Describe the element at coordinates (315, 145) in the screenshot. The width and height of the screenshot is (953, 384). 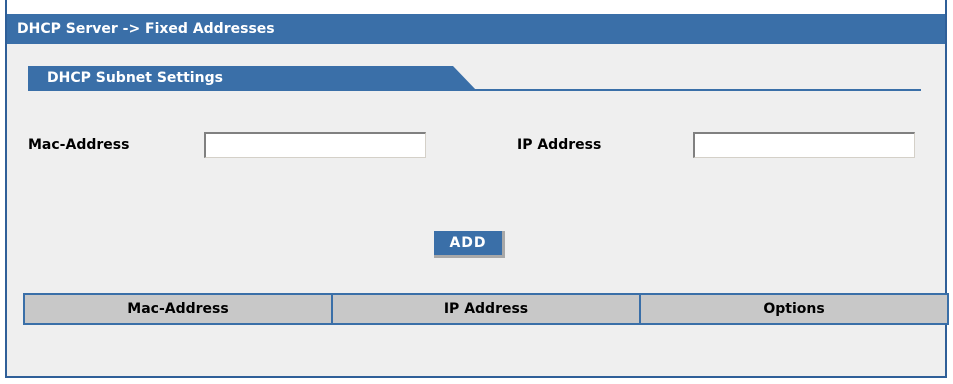
I see `mac-address-input` at that location.